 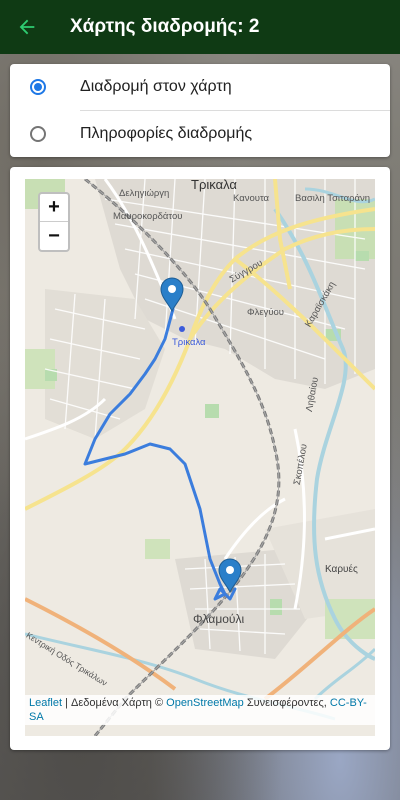 I want to click on page-title: Χάρτης διαδρομής: 2, so click(x=165, y=26).